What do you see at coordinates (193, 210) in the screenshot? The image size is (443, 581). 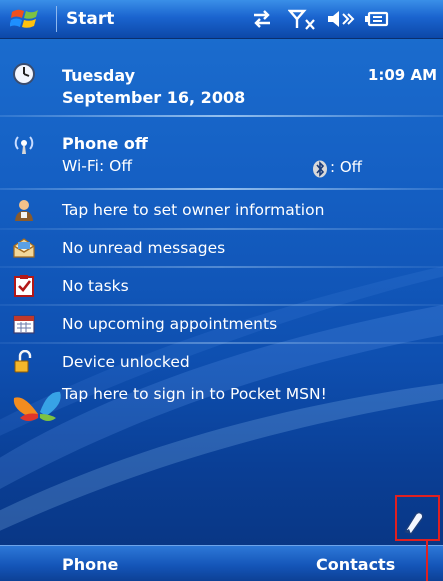 I see `owner-text: Tap here to set owner information` at bounding box center [193, 210].